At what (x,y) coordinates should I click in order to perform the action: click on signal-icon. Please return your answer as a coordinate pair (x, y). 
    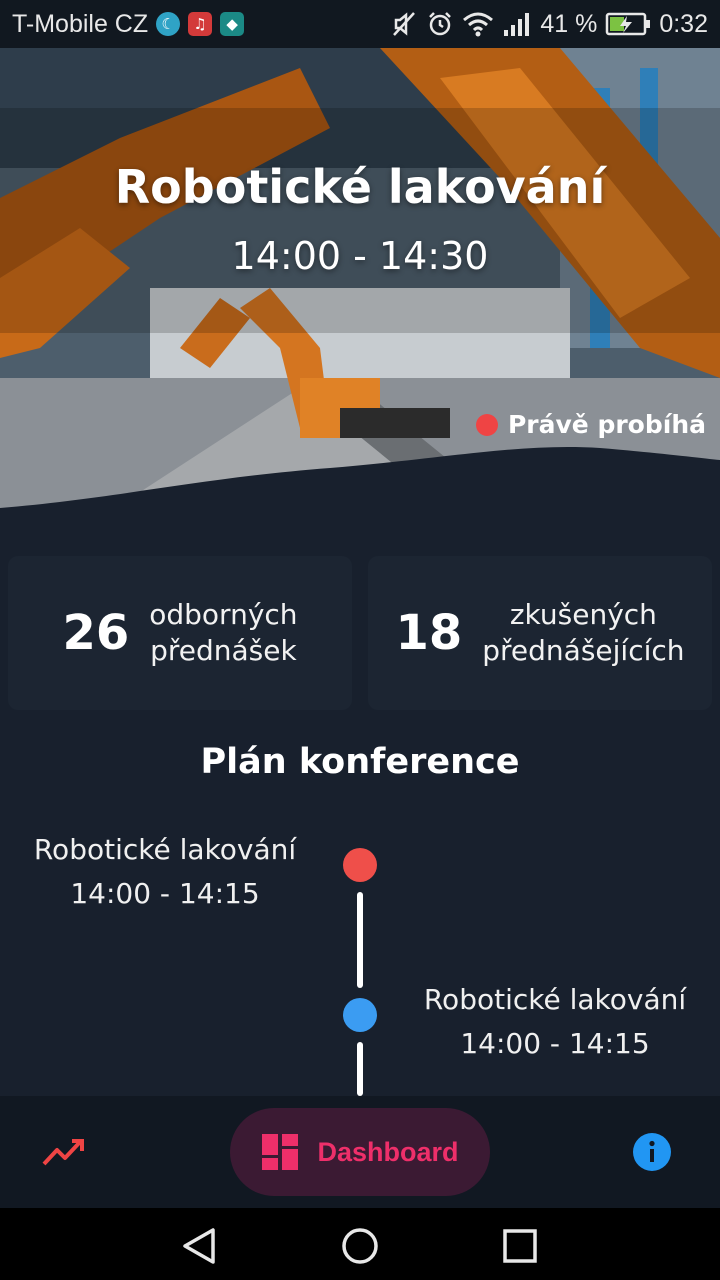
    Looking at the image, I should click on (517, 24).